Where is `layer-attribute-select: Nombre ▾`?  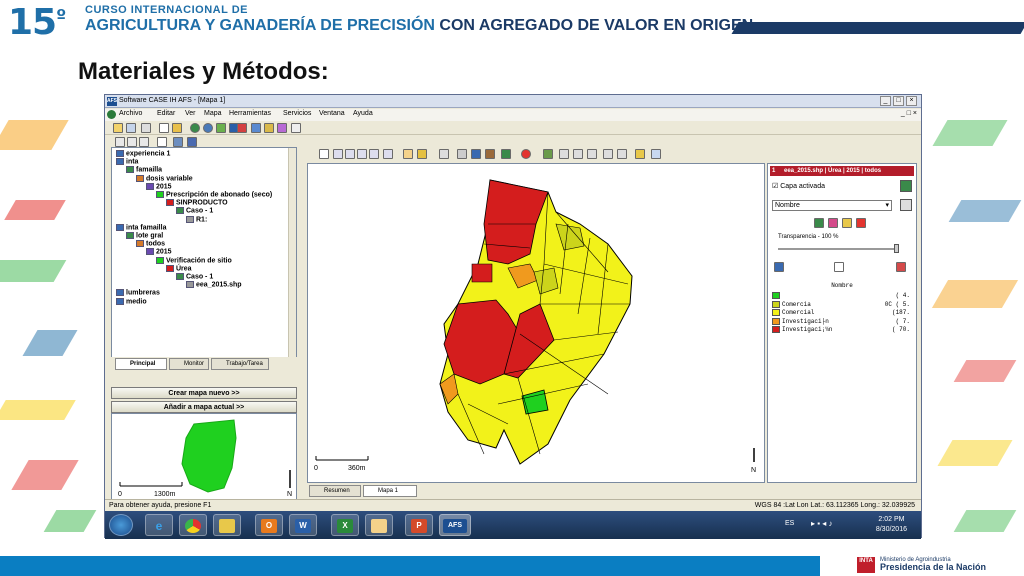
layer-attribute-select: Nombre ▾ is located at coordinates (832, 205).